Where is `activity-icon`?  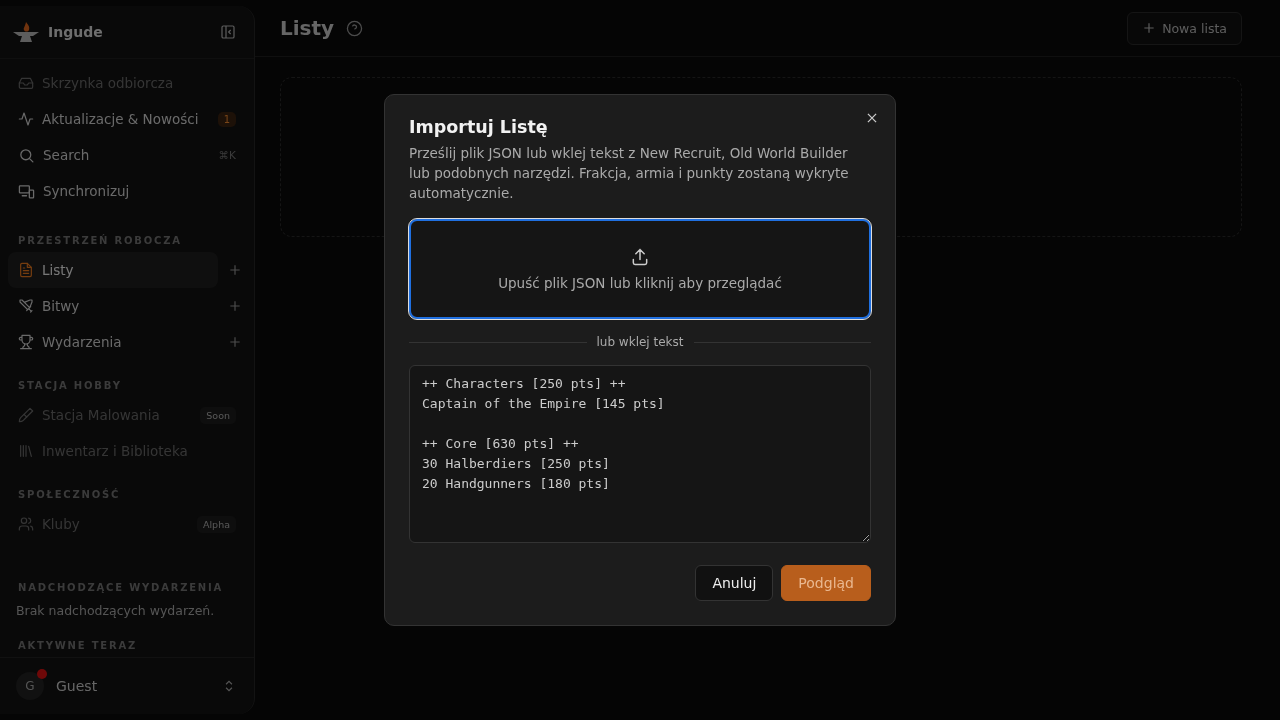
activity-icon is located at coordinates (26, 119).